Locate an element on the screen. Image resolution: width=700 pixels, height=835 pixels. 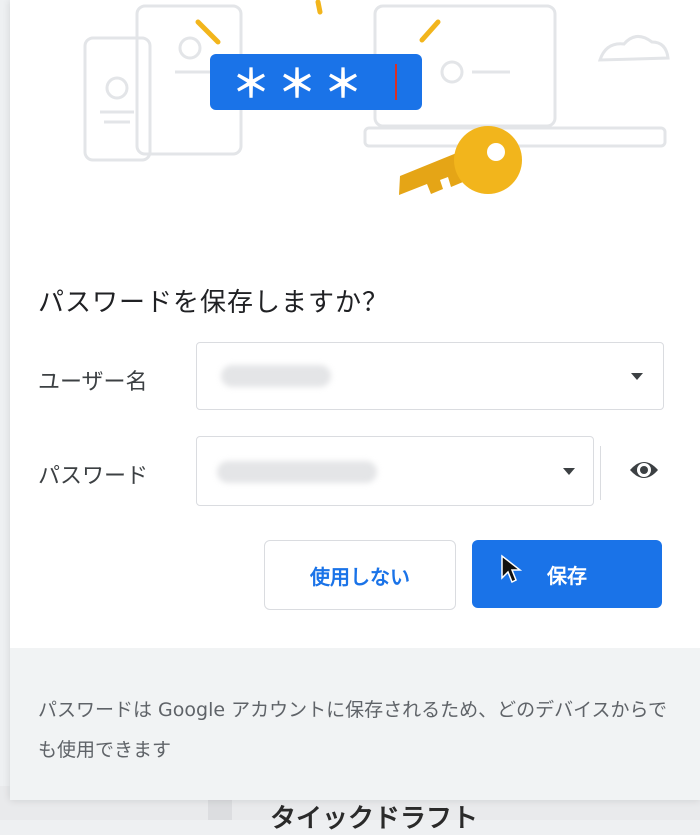
tablet-avatar-icon is located at coordinates (190, 48).